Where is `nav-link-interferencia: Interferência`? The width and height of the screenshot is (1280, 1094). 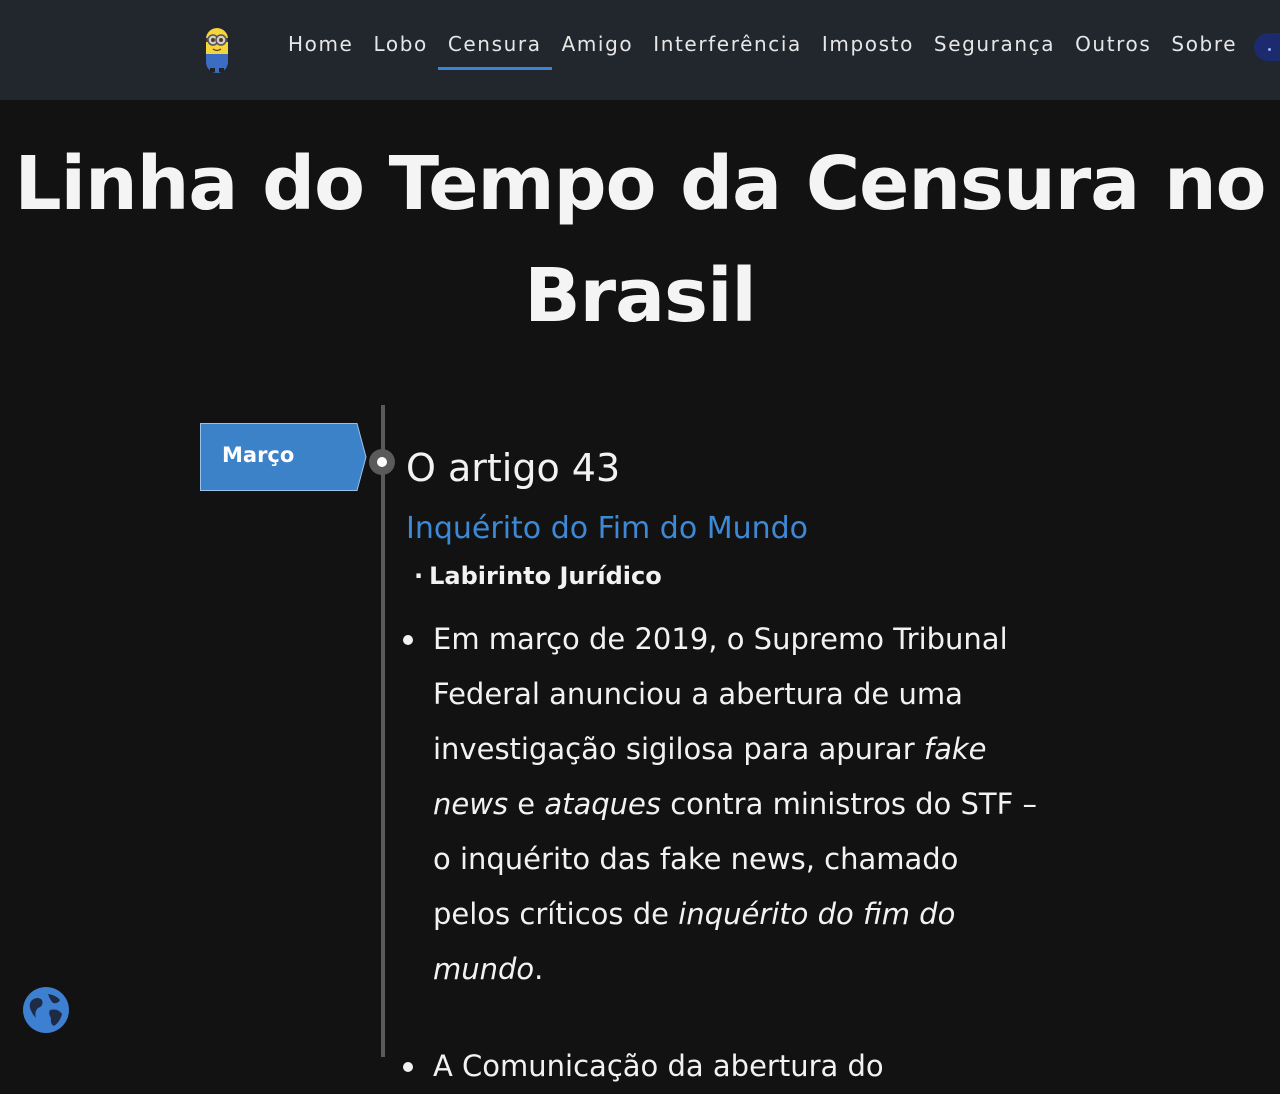
nav-link-interferencia: Interferência is located at coordinates (727, 47).